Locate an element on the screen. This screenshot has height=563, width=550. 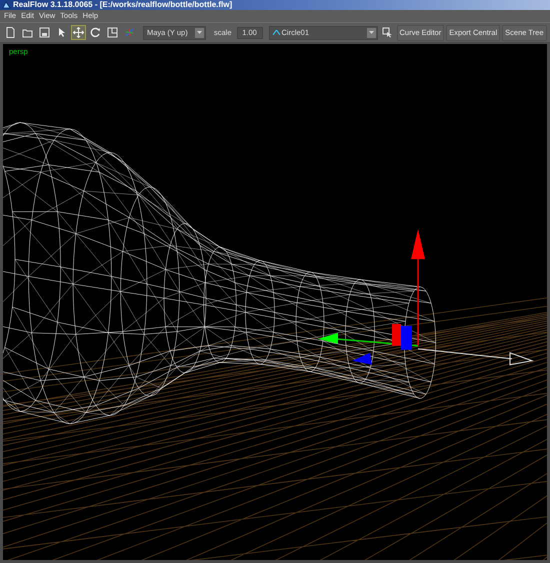
save-icon is located at coordinates (44, 32).